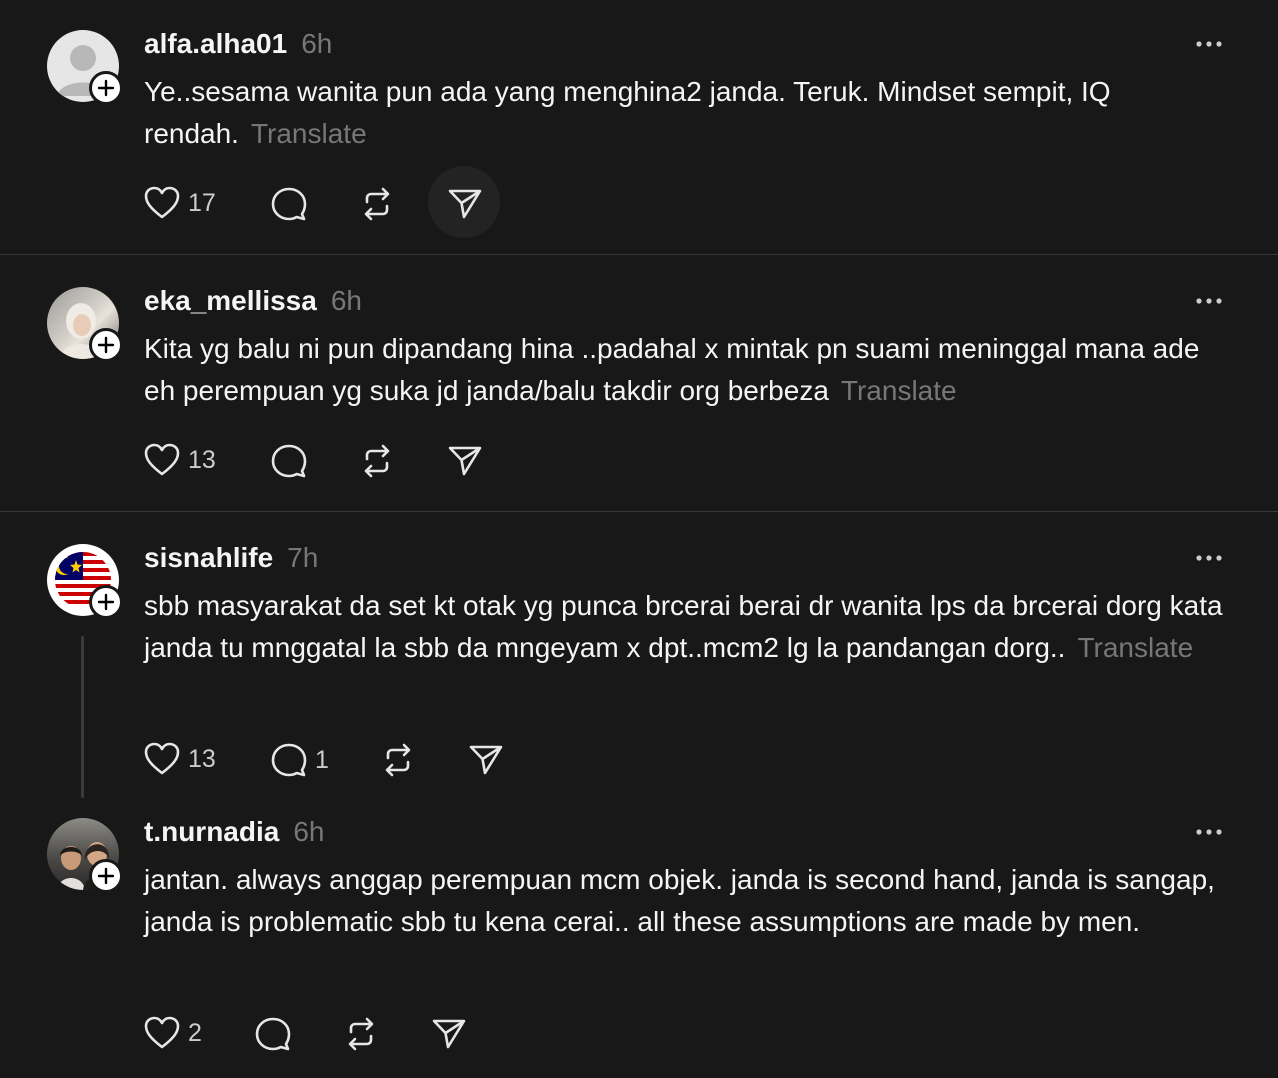 This screenshot has width=1278, height=1078. What do you see at coordinates (230, 300) in the screenshot?
I see `username-text: eka_mellissa` at bounding box center [230, 300].